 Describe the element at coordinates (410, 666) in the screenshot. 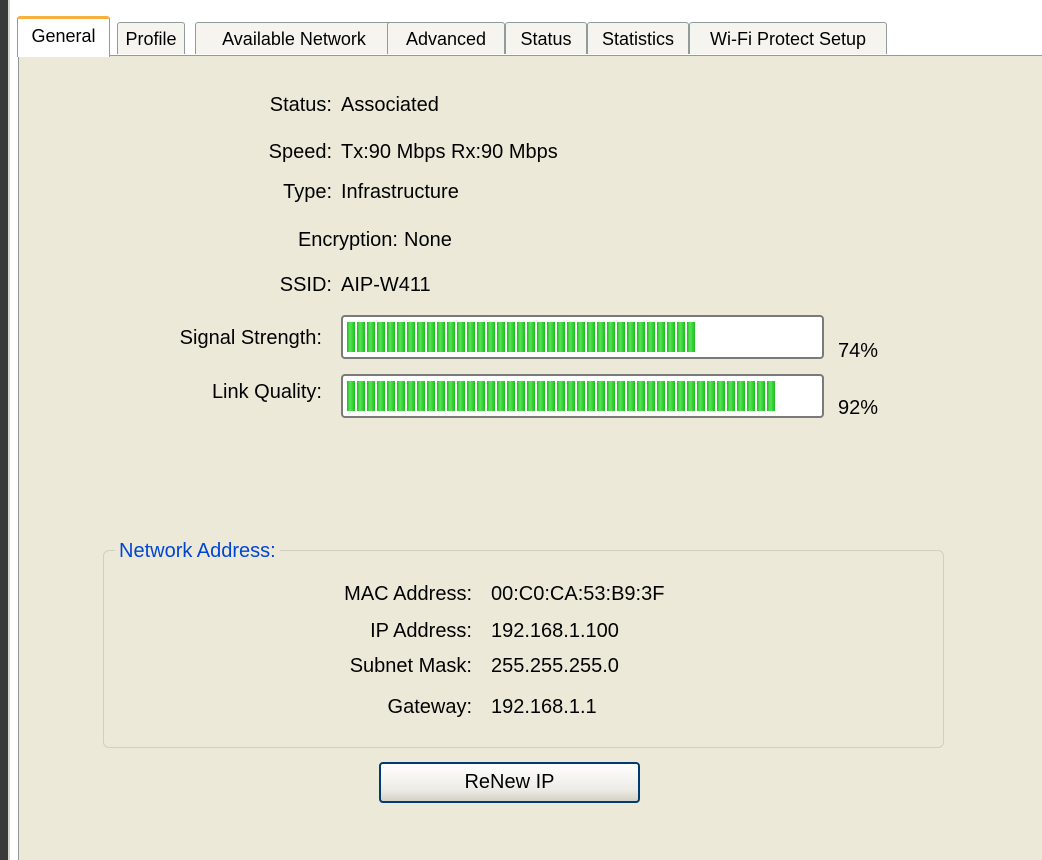

I see `subnet-mask-label: Subnet Mask:` at that location.